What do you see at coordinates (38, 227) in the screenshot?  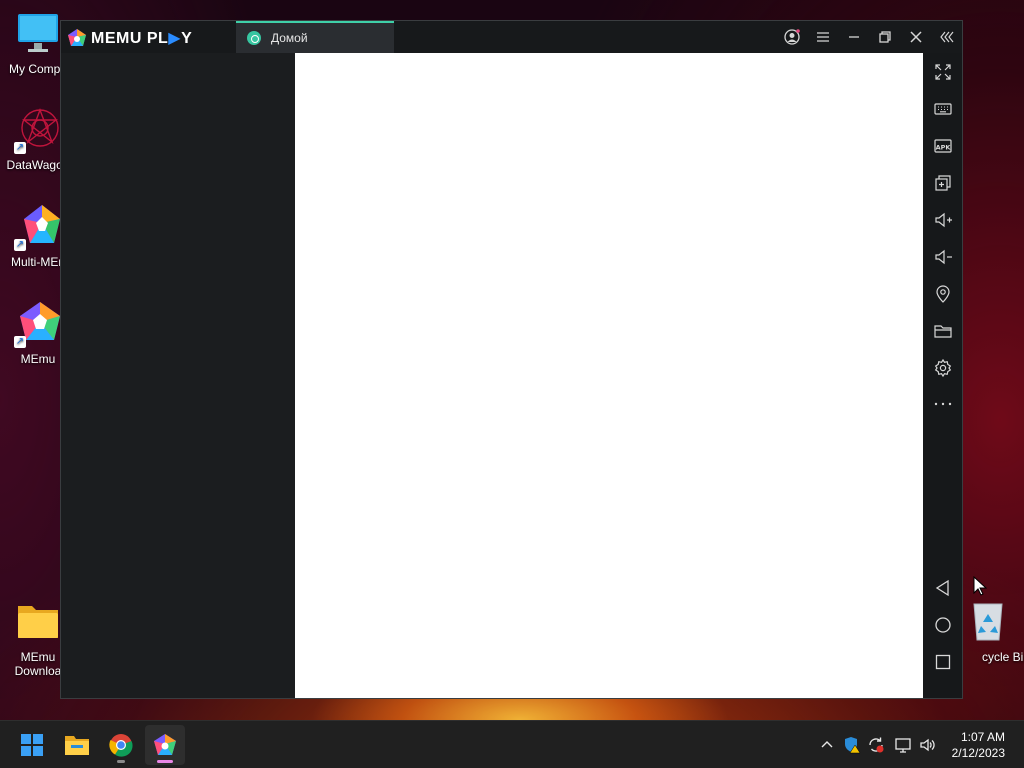 I see `multi-memu-icon: ↗` at bounding box center [38, 227].